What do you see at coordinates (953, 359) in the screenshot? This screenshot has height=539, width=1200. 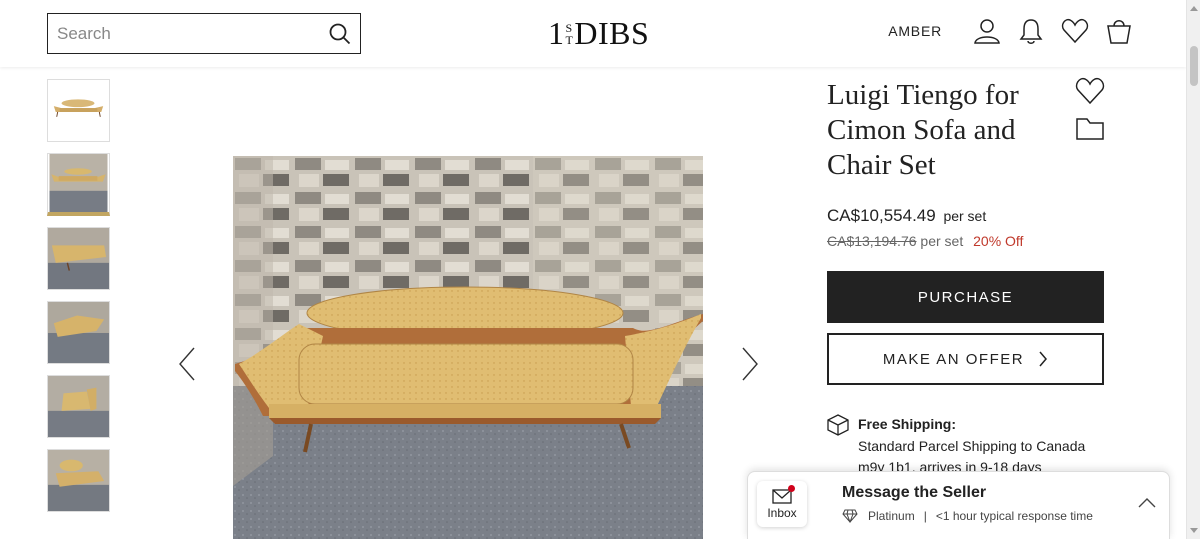 I see `make-offer-button-label: MAKE AN OFFER` at bounding box center [953, 359].